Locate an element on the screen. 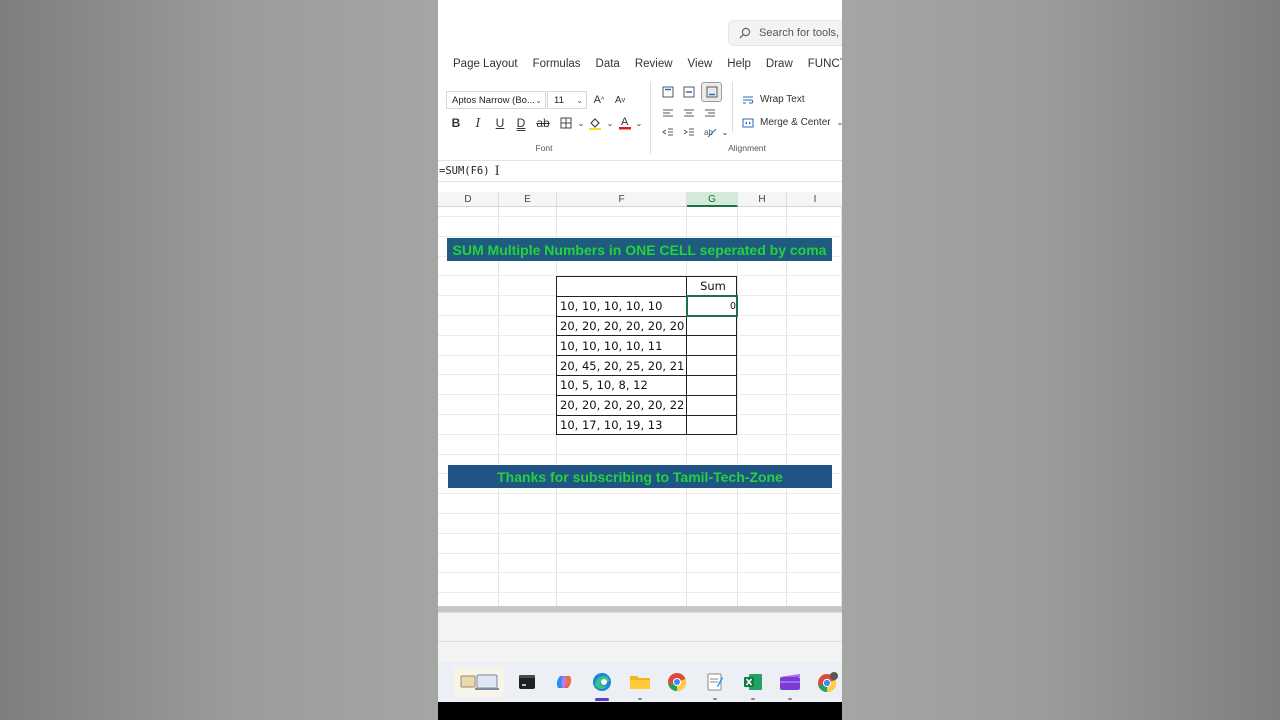 The width and height of the screenshot is (1280, 720). values-cell: 10, 10, 10, 10, 11 is located at coordinates (621, 346).